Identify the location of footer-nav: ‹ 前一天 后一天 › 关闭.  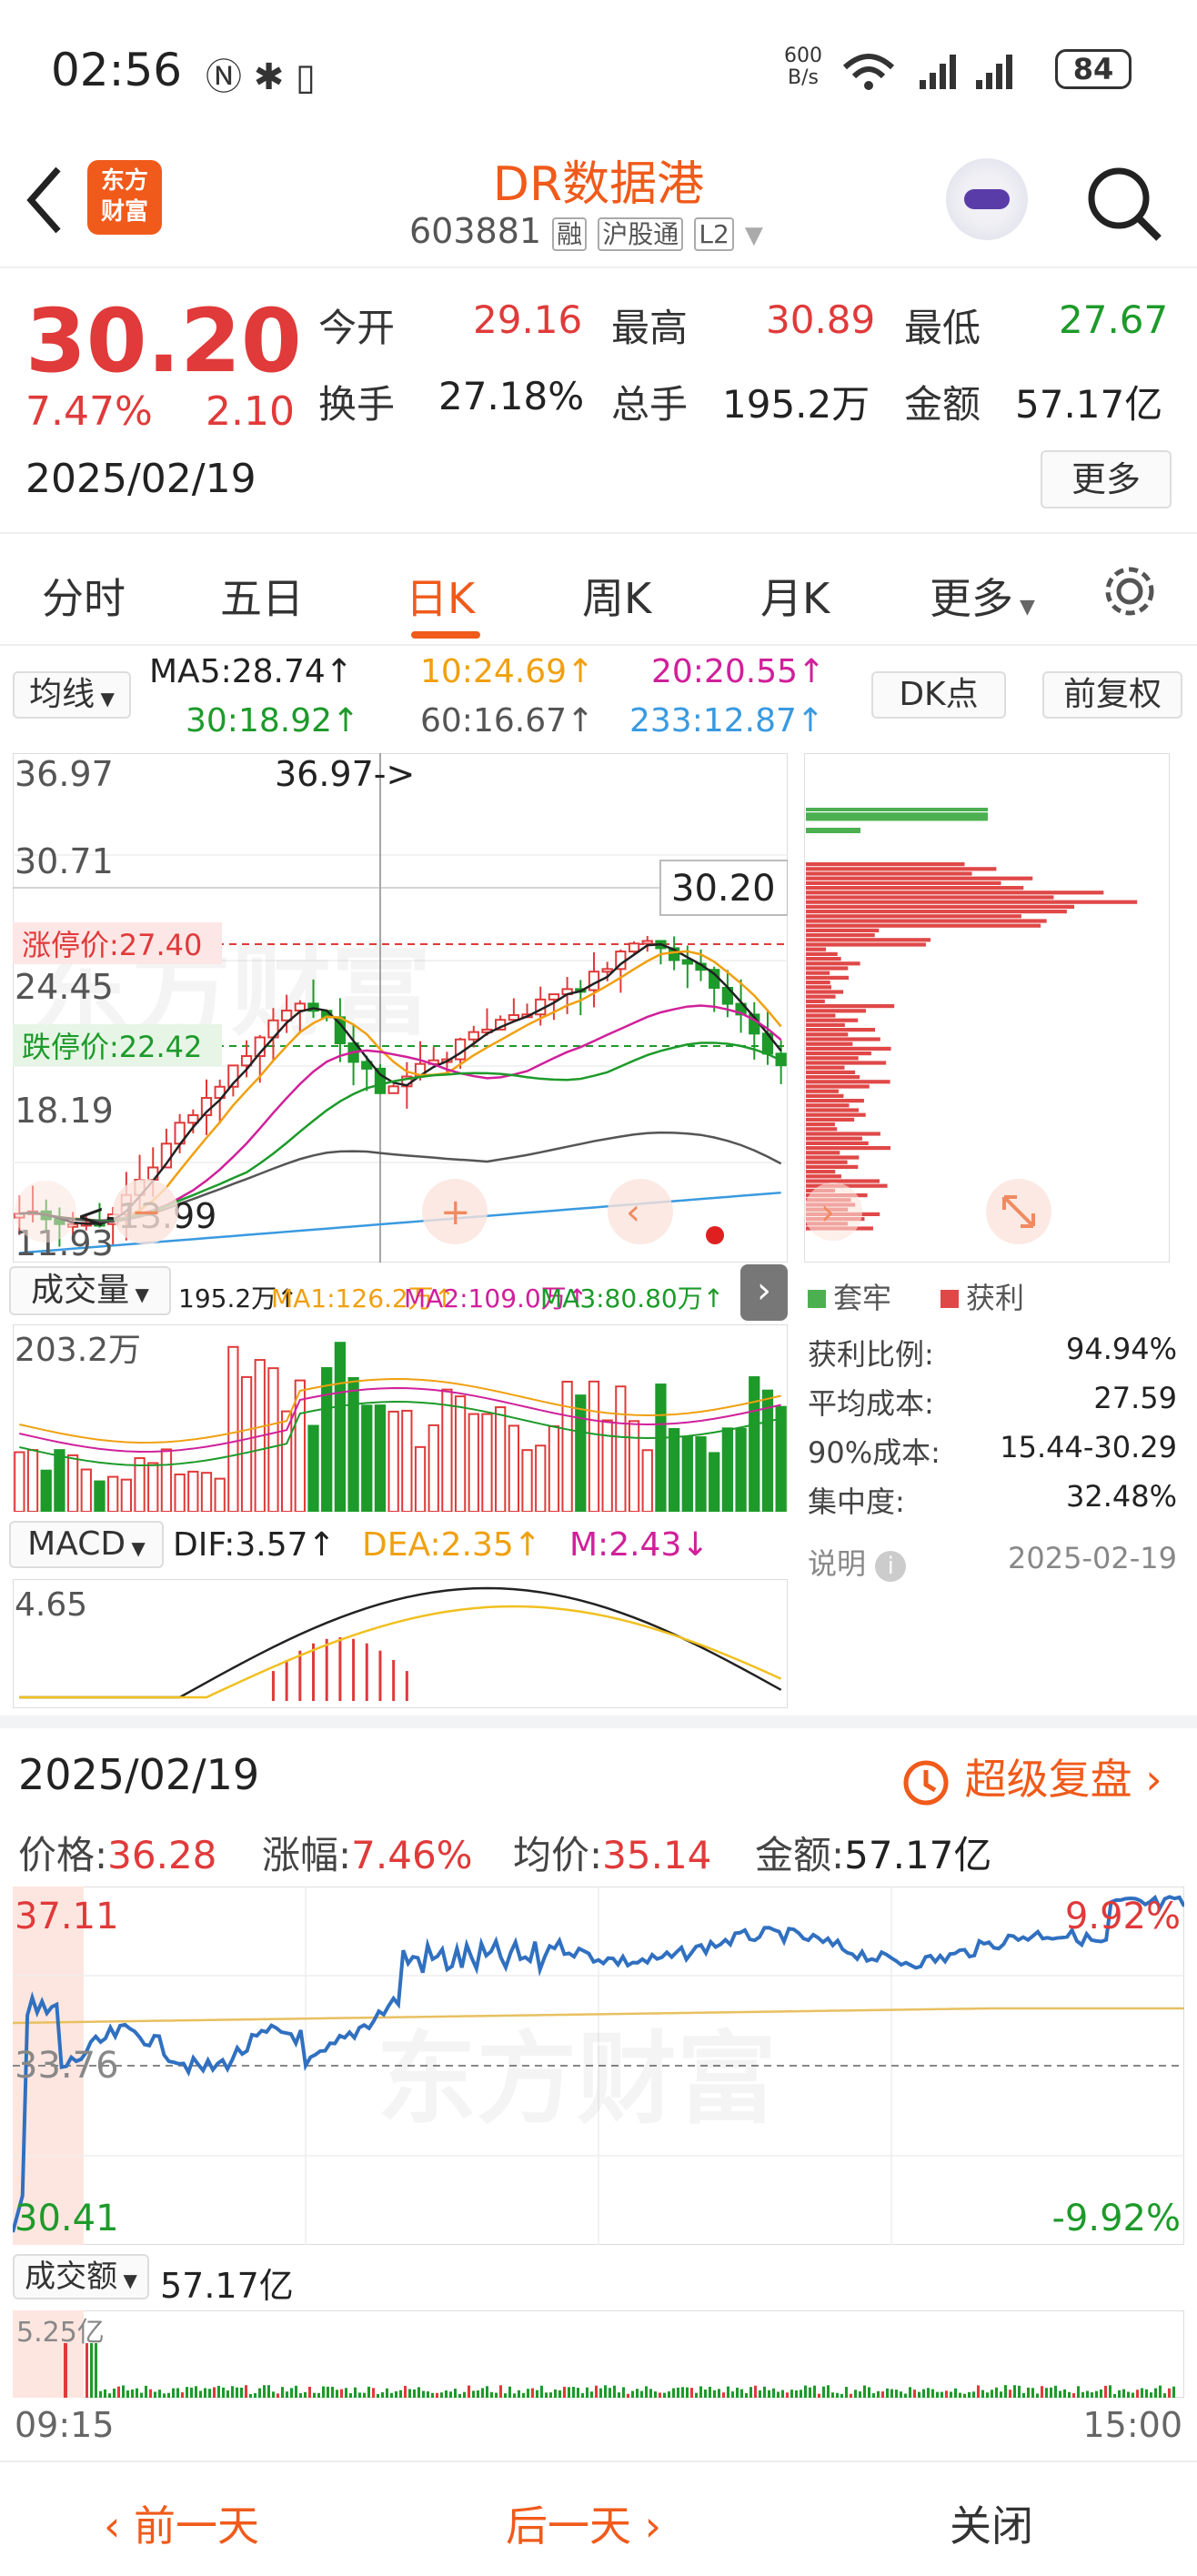
(598, 2518).